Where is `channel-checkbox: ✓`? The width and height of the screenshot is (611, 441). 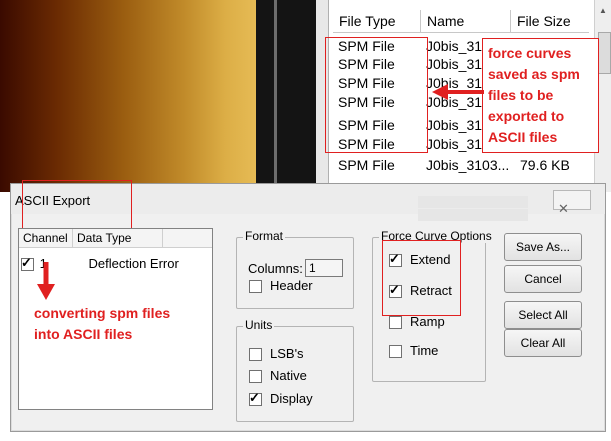 channel-checkbox: ✓ is located at coordinates (27, 263).